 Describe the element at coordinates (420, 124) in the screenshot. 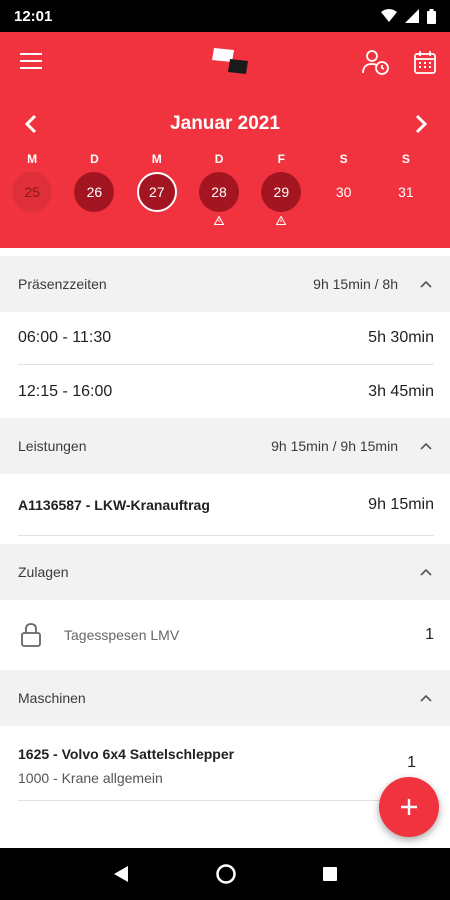

I see `next-month-arrow-icon` at that location.